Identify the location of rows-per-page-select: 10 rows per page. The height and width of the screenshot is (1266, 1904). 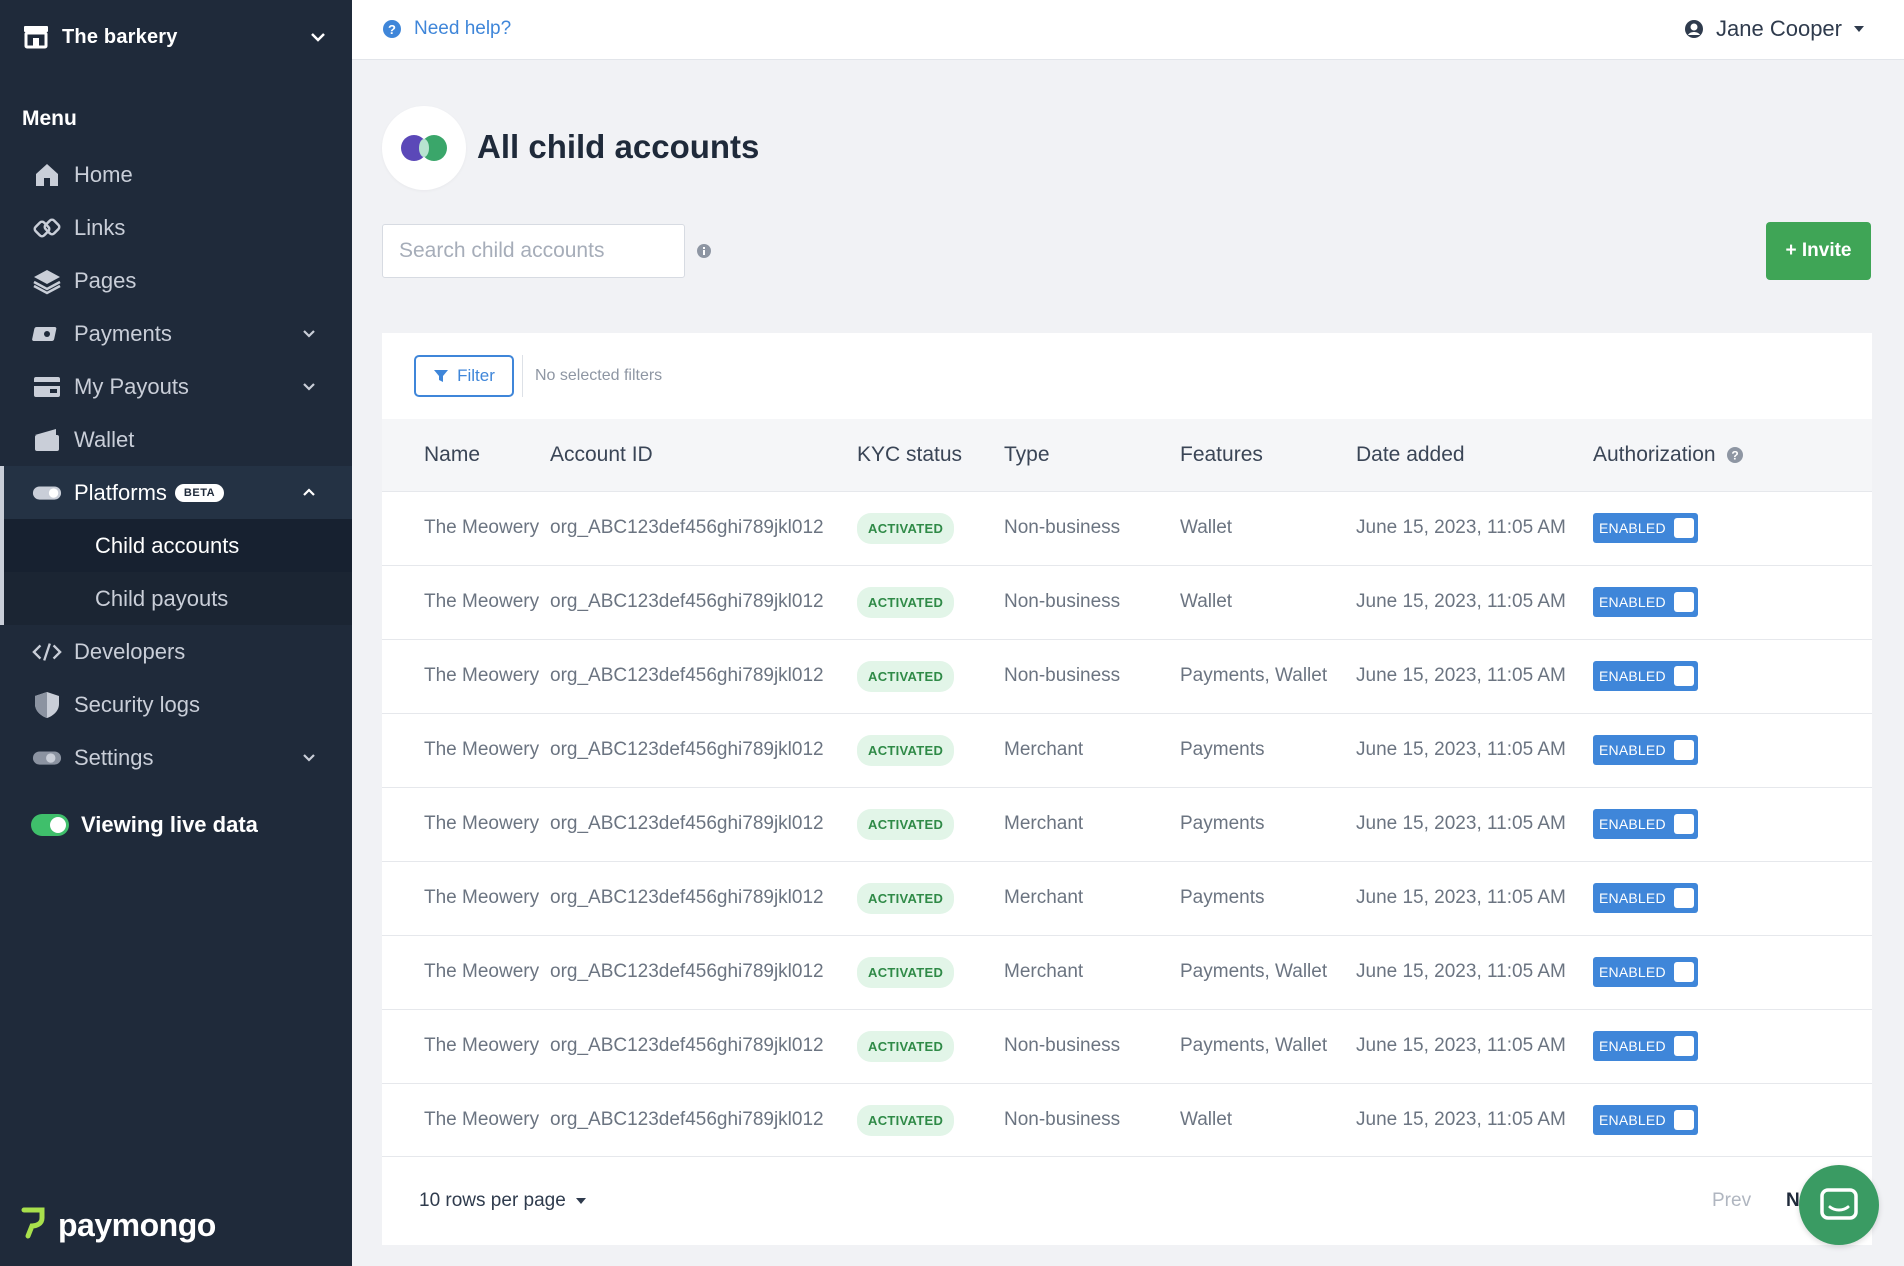
(502, 1201).